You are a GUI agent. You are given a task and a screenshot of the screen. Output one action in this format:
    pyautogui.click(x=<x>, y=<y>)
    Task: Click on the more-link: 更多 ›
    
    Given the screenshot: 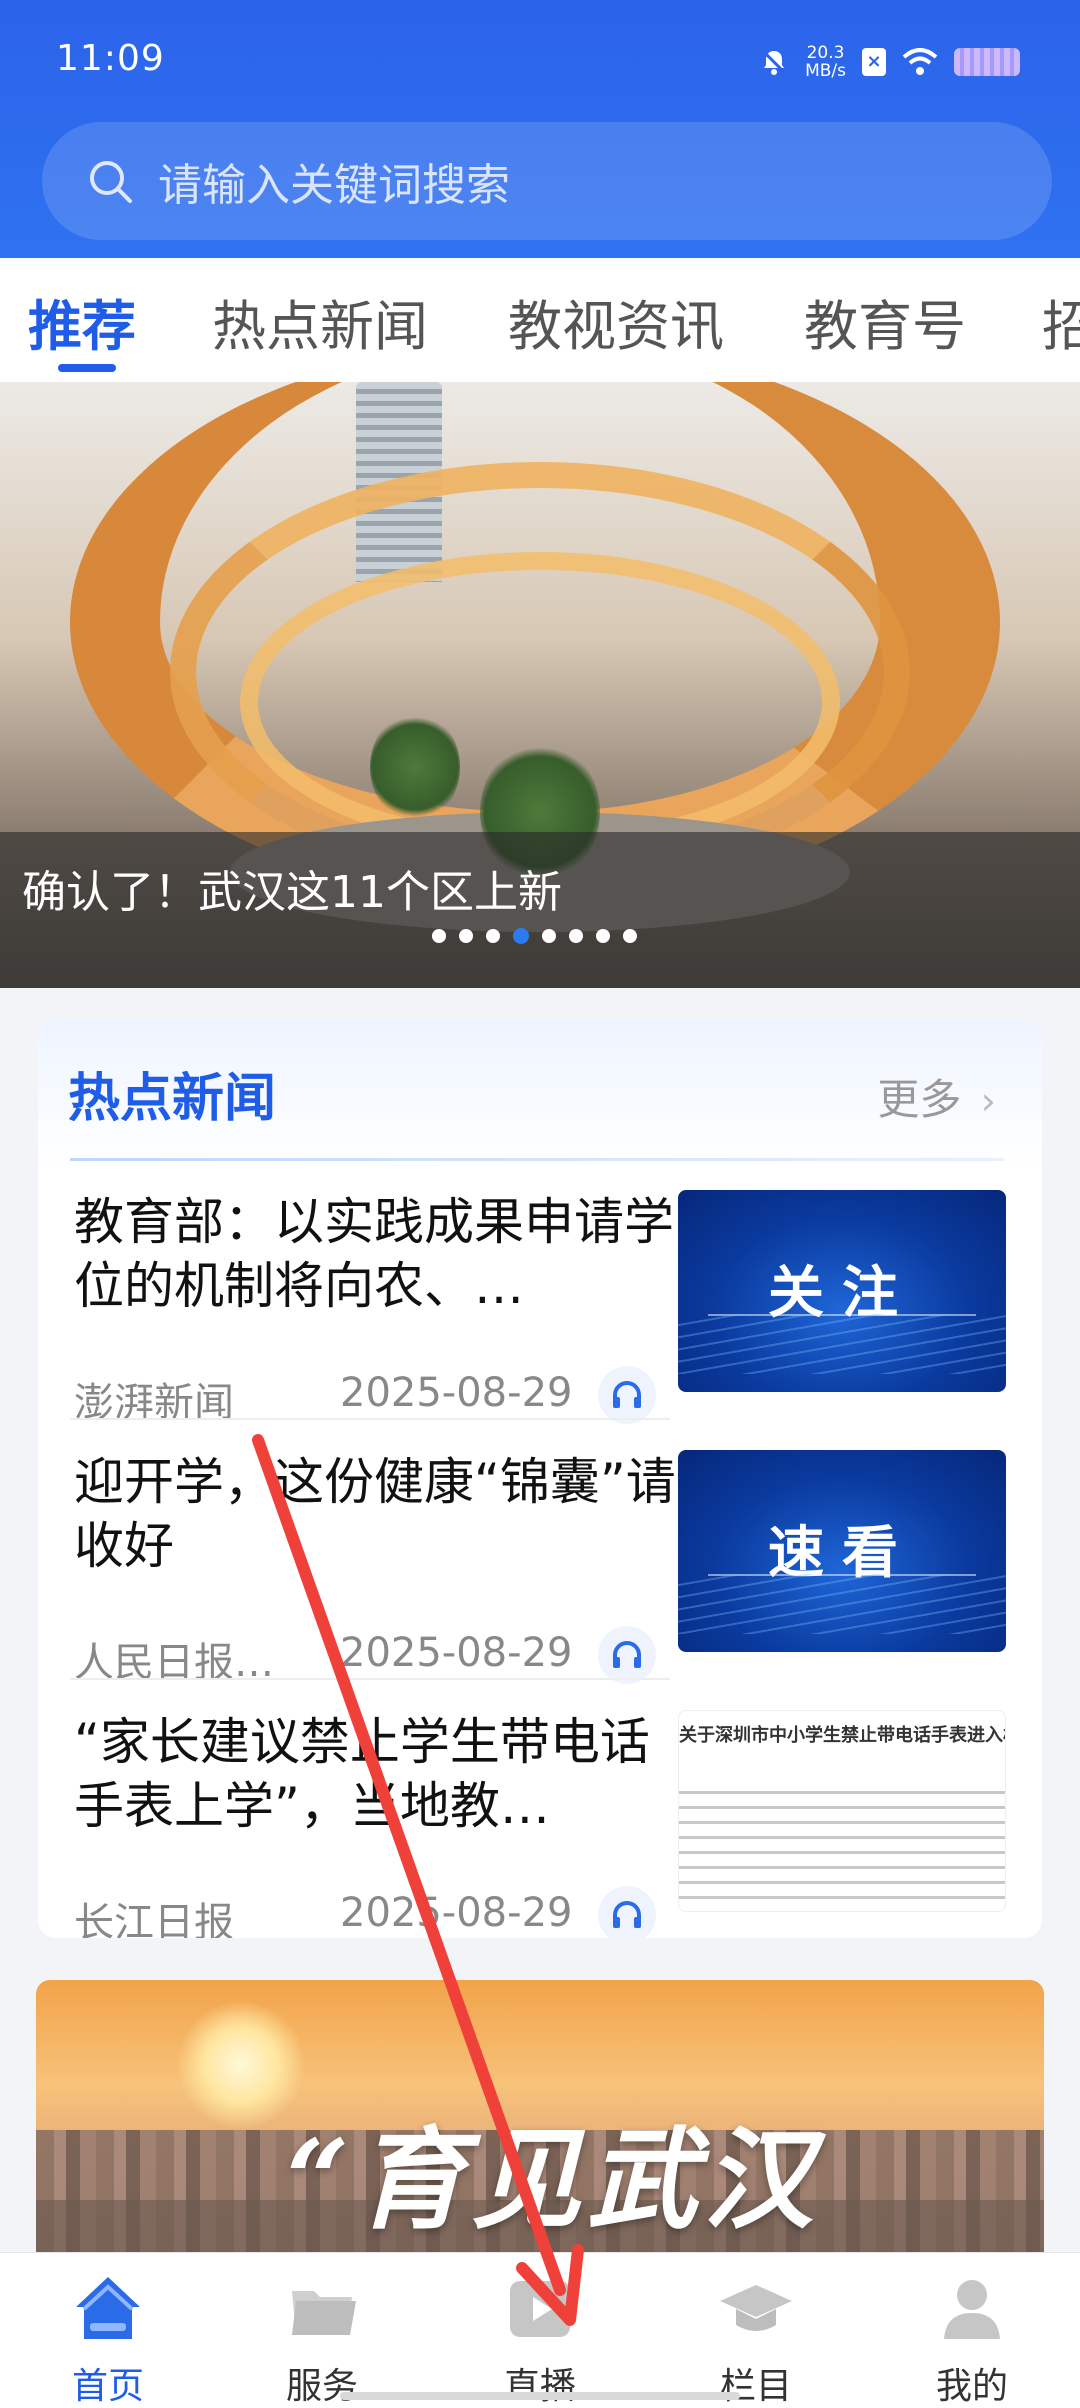 What is the action you would take?
    pyautogui.click(x=936, y=1096)
    